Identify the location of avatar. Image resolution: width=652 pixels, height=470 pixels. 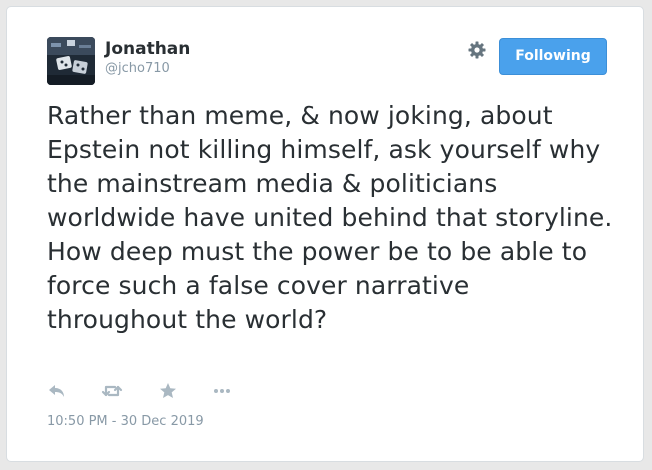
(71, 61).